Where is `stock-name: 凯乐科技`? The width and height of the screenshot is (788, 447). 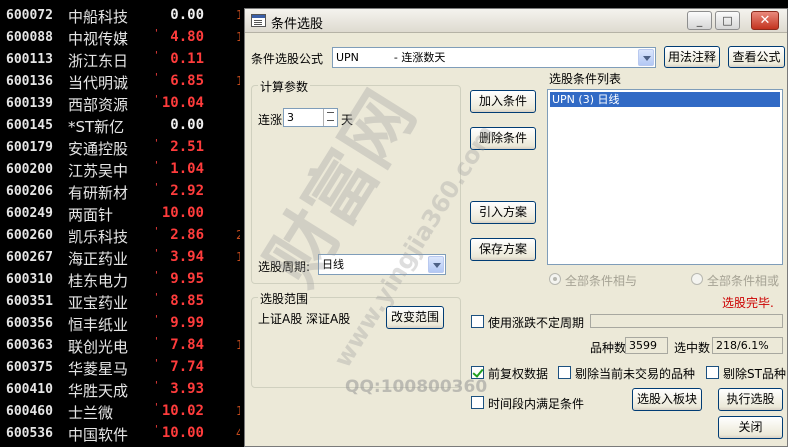 stock-name: 凯乐科技 is located at coordinates (98, 237).